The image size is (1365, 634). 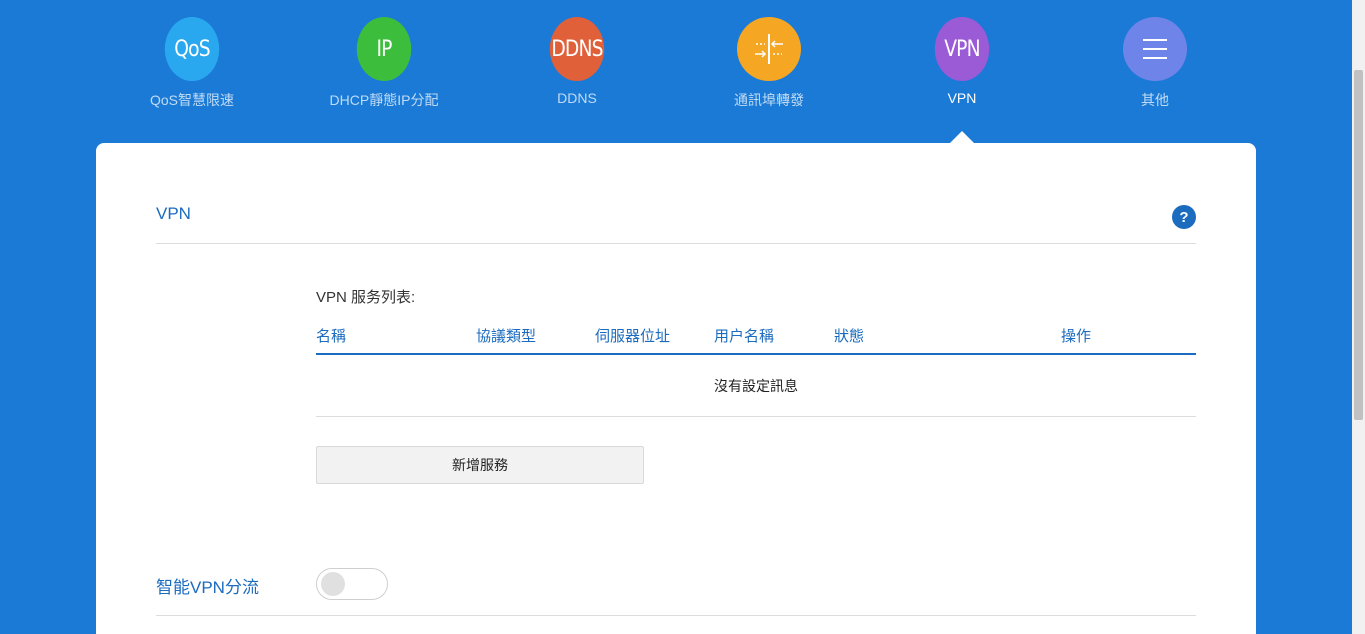 I want to click on active-nav-pointer, so click(x=962, y=137).